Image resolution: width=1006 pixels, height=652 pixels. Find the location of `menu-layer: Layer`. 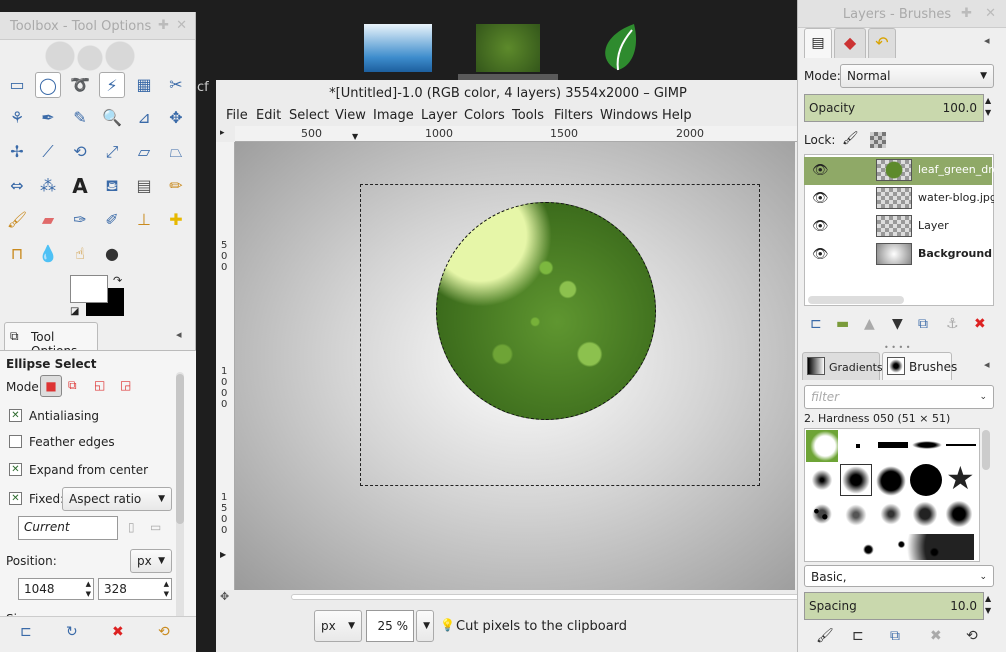

menu-layer: Layer is located at coordinates (439, 115).